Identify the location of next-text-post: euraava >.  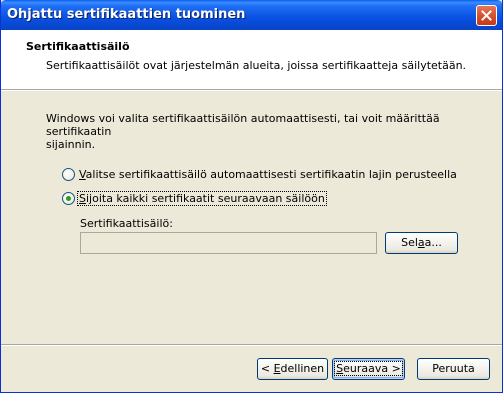
(372, 368).